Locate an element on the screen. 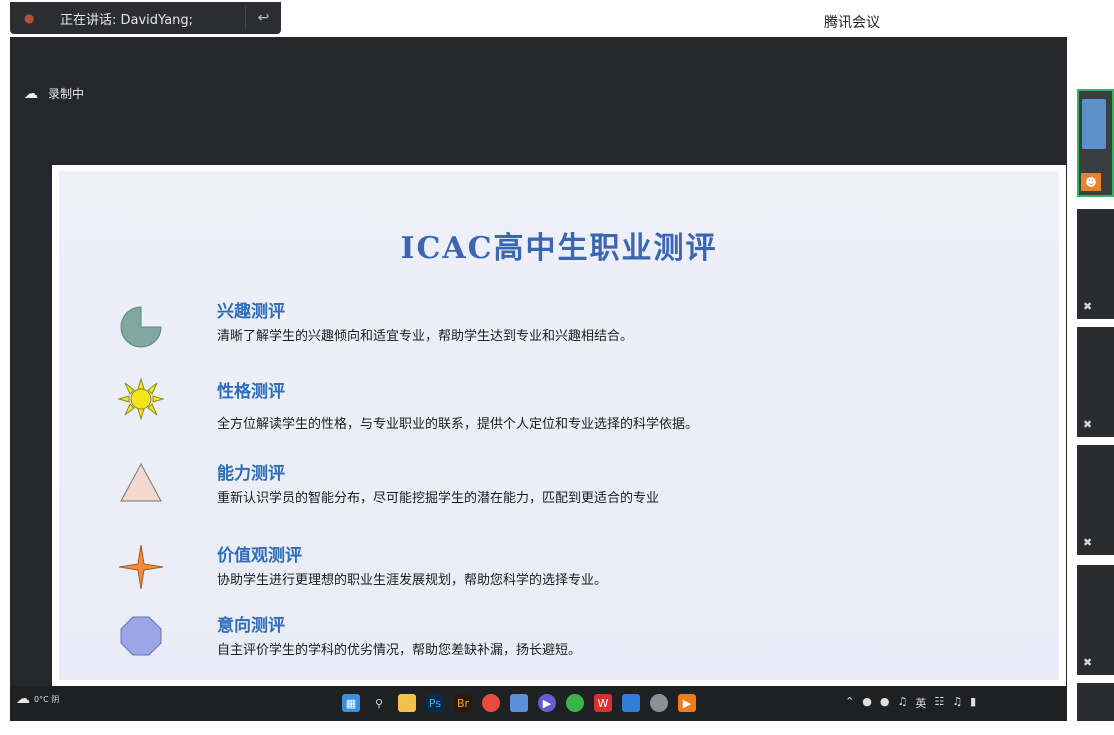 This screenshot has height=735, width=1114. participant-rail: ☻ ✖ ✖ ✖ ✖ is located at coordinates (1091, 379).